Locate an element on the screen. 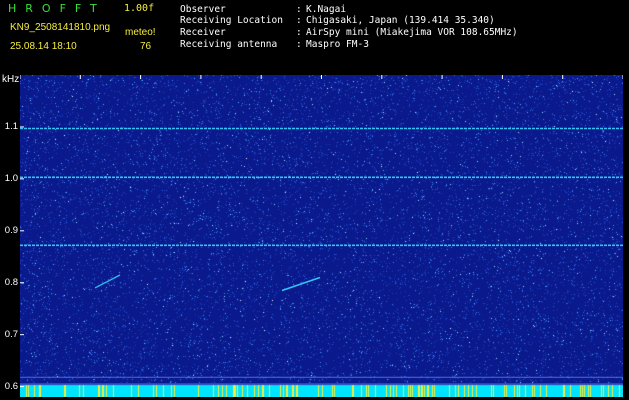 Image resolution: width=629 pixels, height=400 pixels. filename-label: KN9_2508141810.png is located at coordinates (60, 27).